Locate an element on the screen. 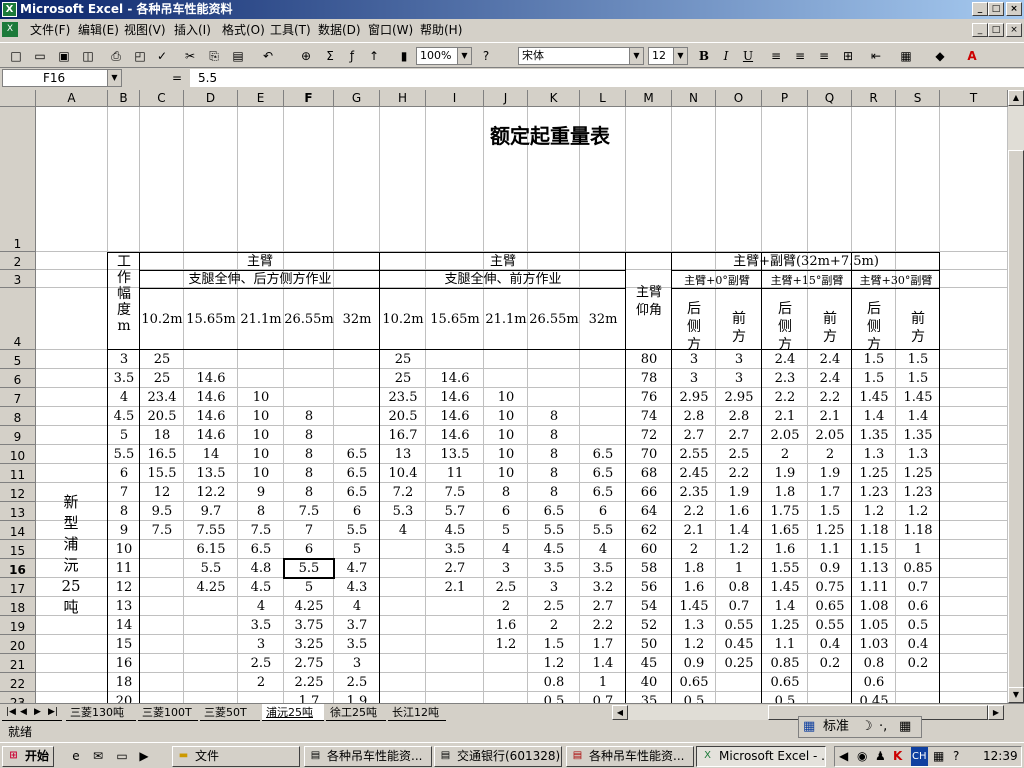  font-color-icon: A is located at coordinates (972, 56).